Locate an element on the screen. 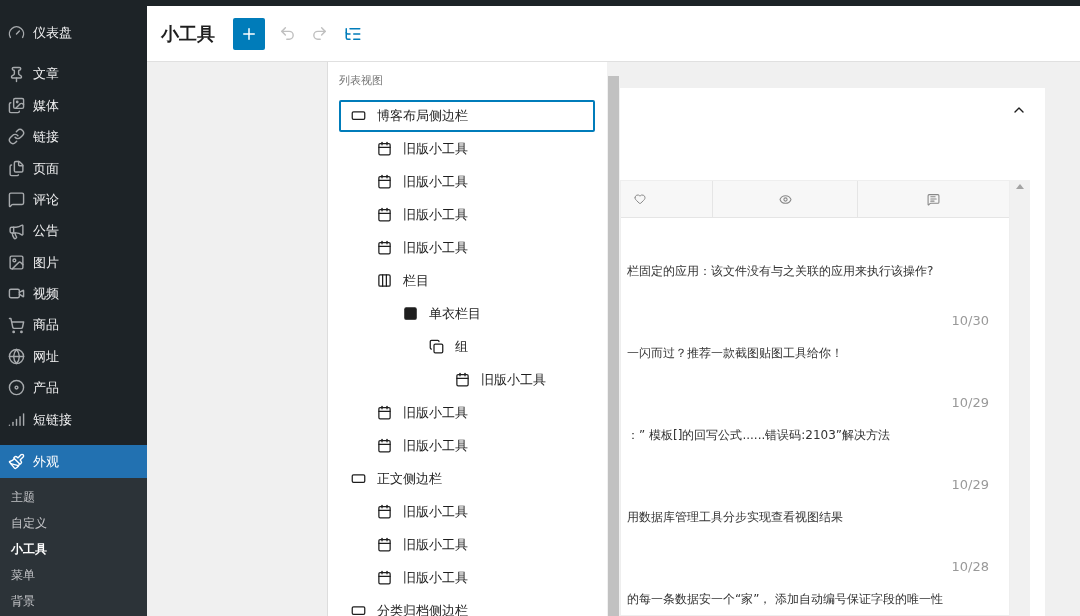 This screenshot has width=1080, height=616. list-view-item: 单衣栏目 is located at coordinates (467, 313).